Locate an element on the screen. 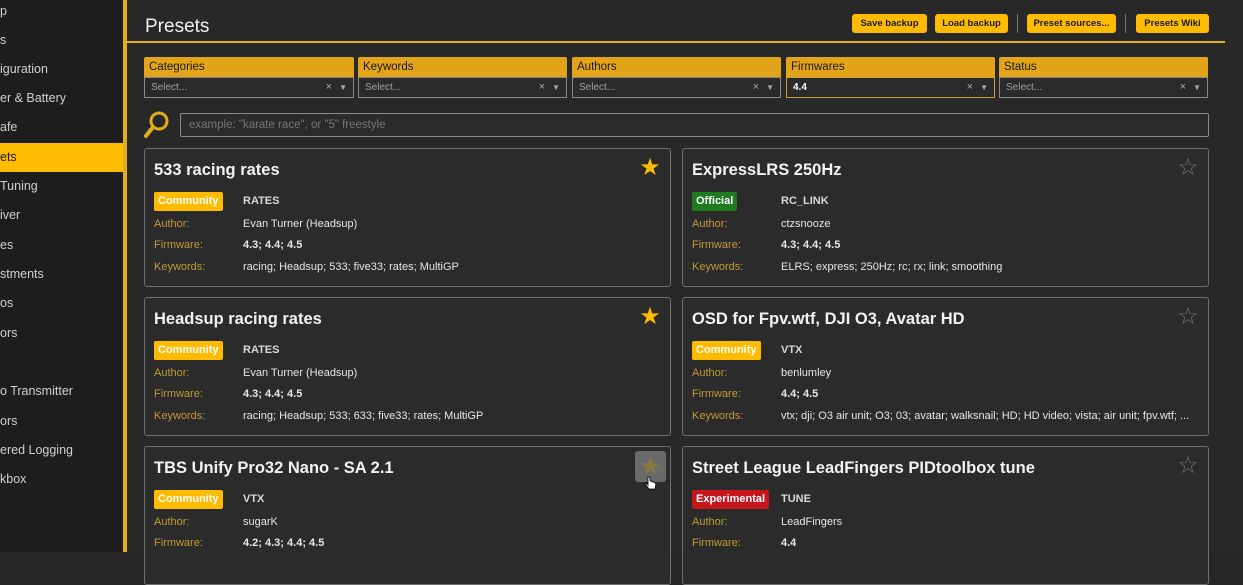 Image resolution: width=1243 pixels, height=585 pixels. sidebar-item-presets: ets is located at coordinates (61, 157).